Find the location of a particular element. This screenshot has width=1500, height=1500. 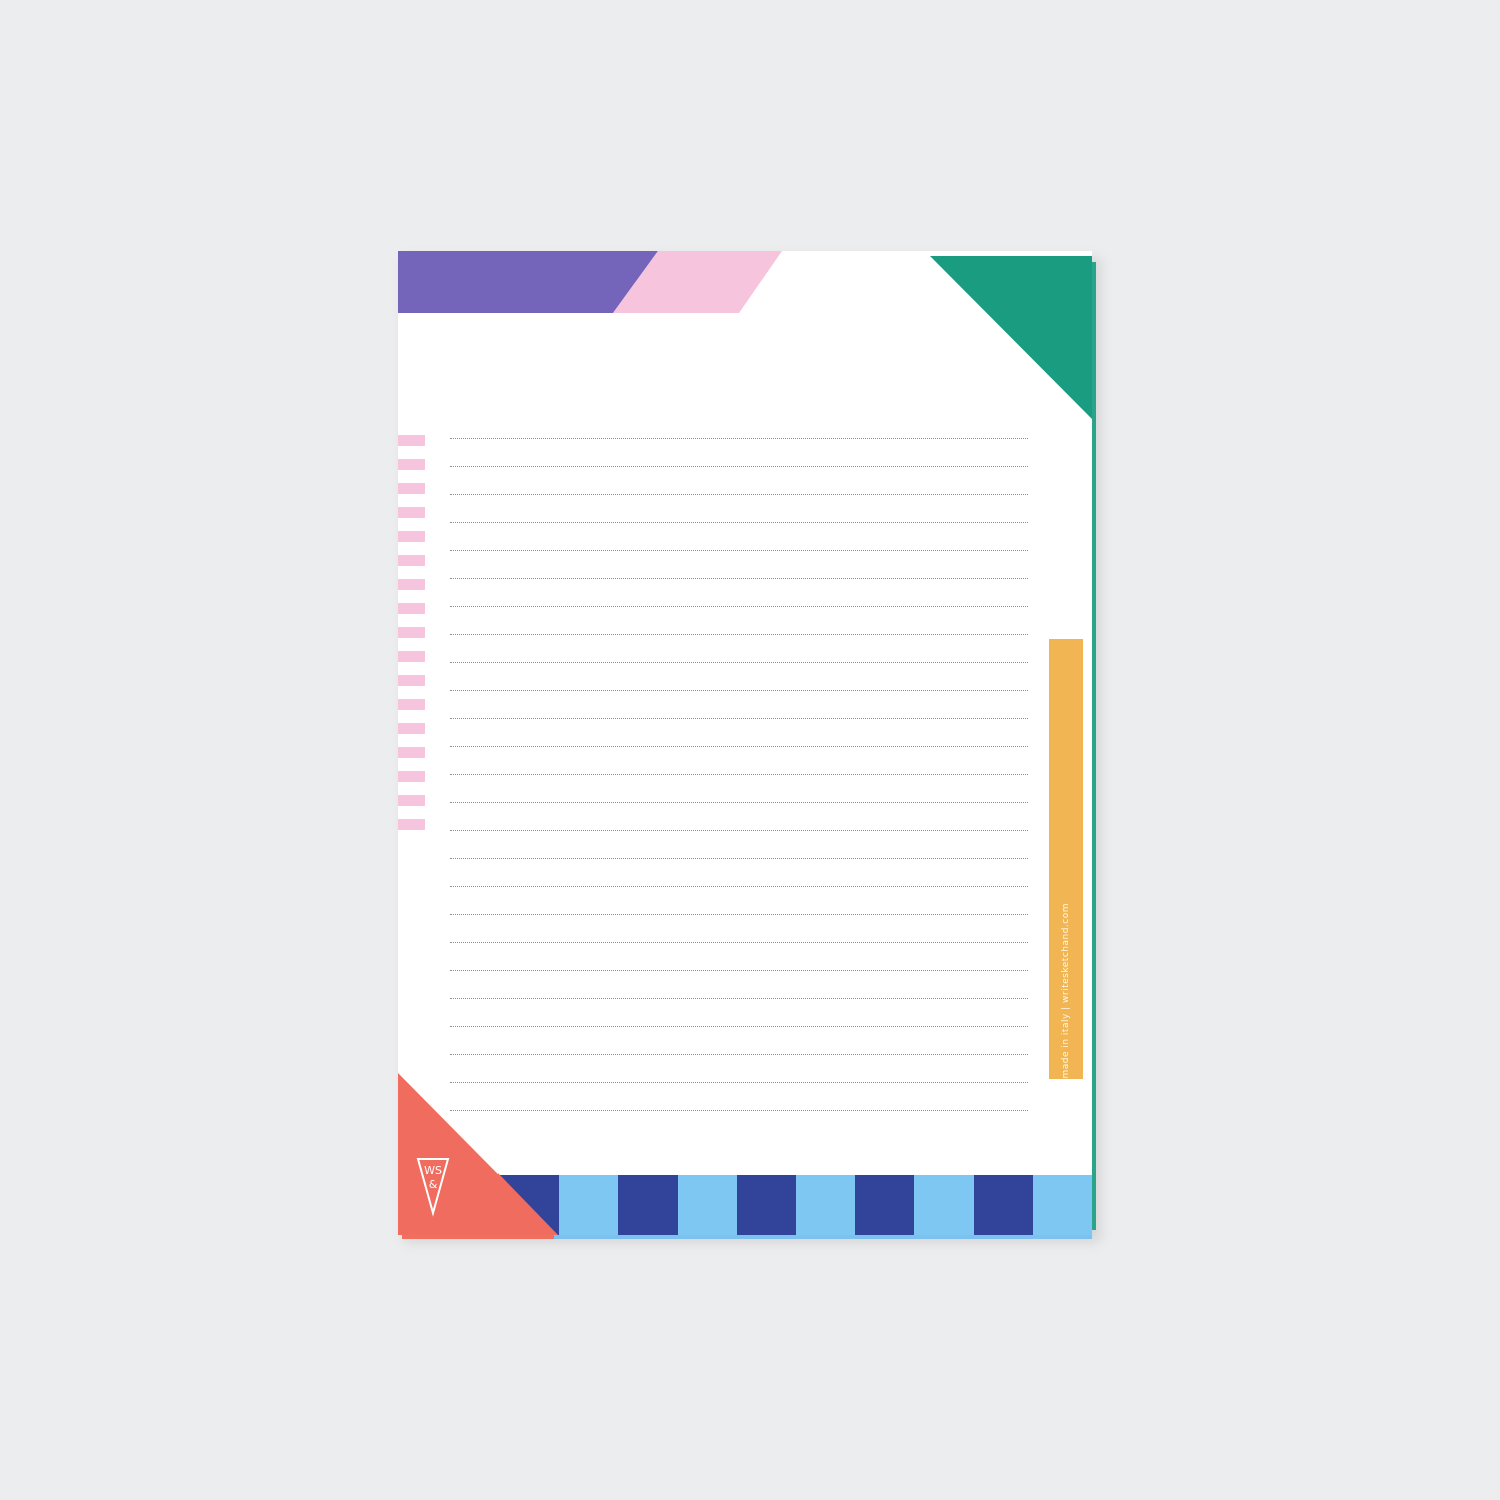

bottom-stripe-bar is located at coordinates (796, 1205).